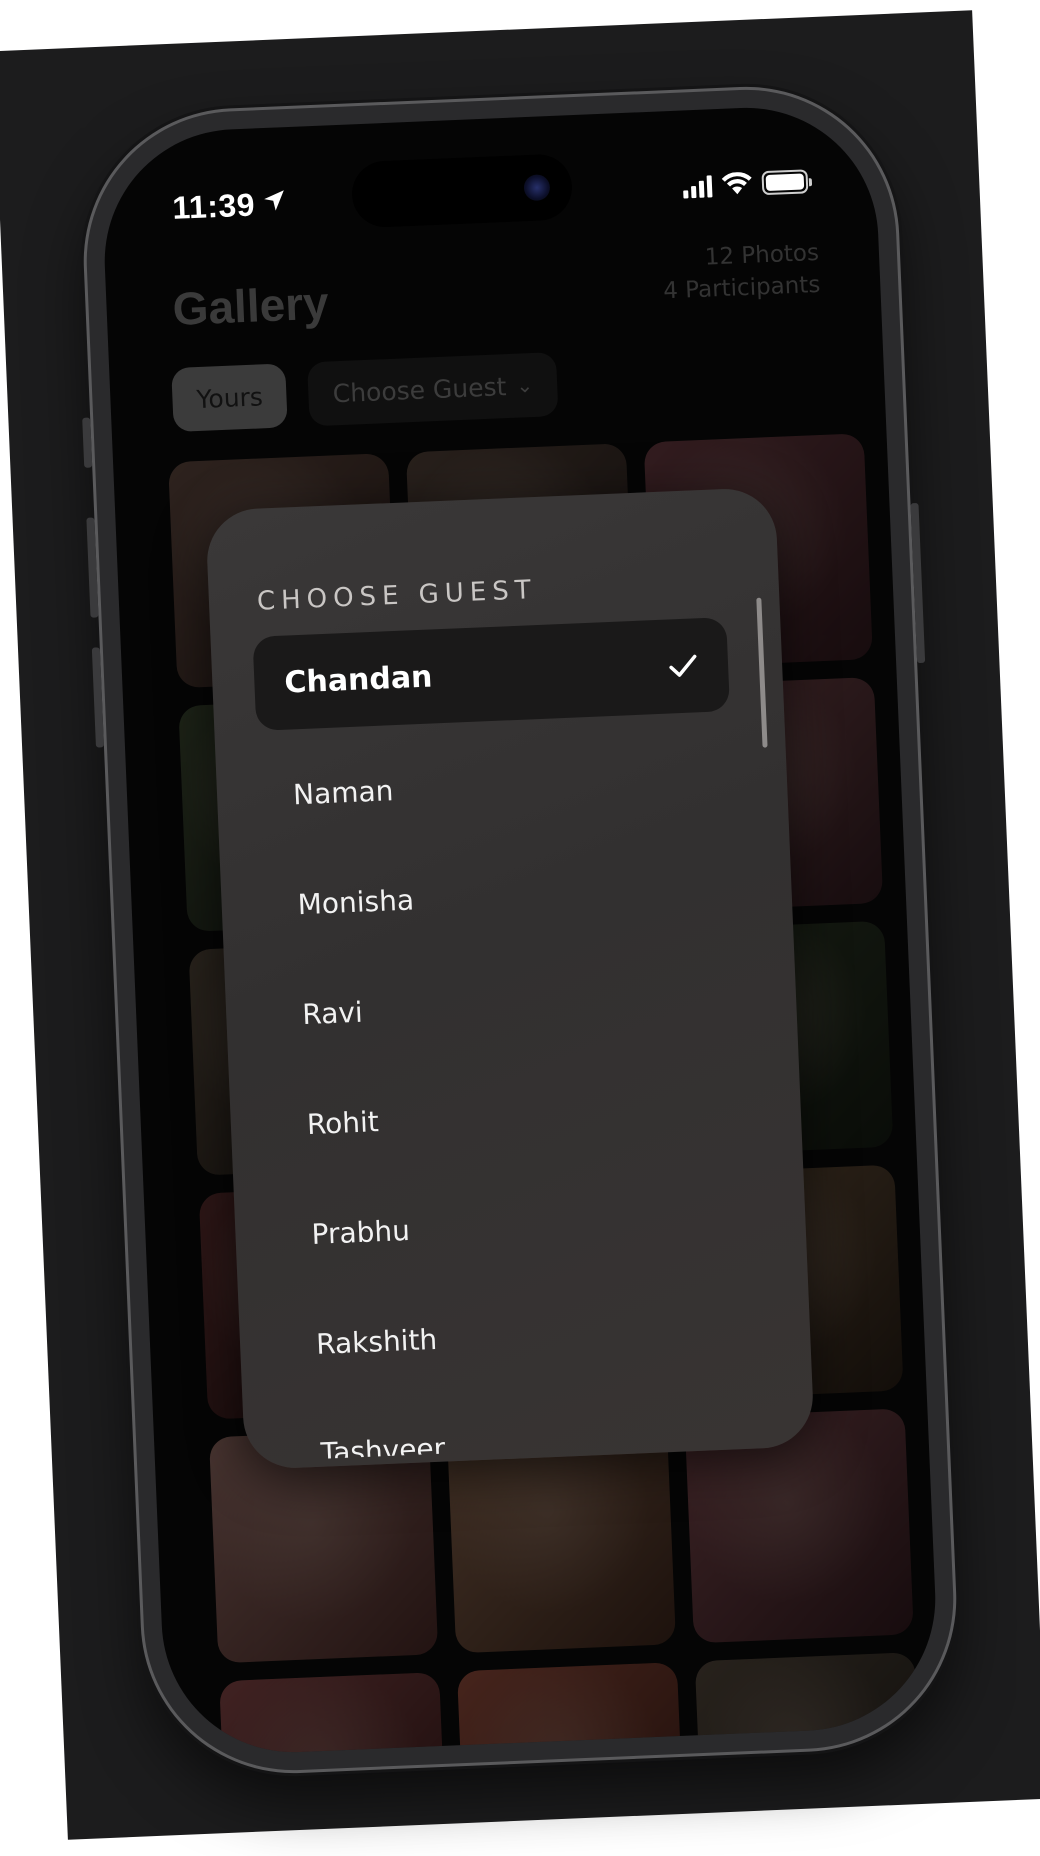 This screenshot has height=1856, width=1040. What do you see at coordinates (500, 896) in the screenshot?
I see `guest-option: Monisha` at bounding box center [500, 896].